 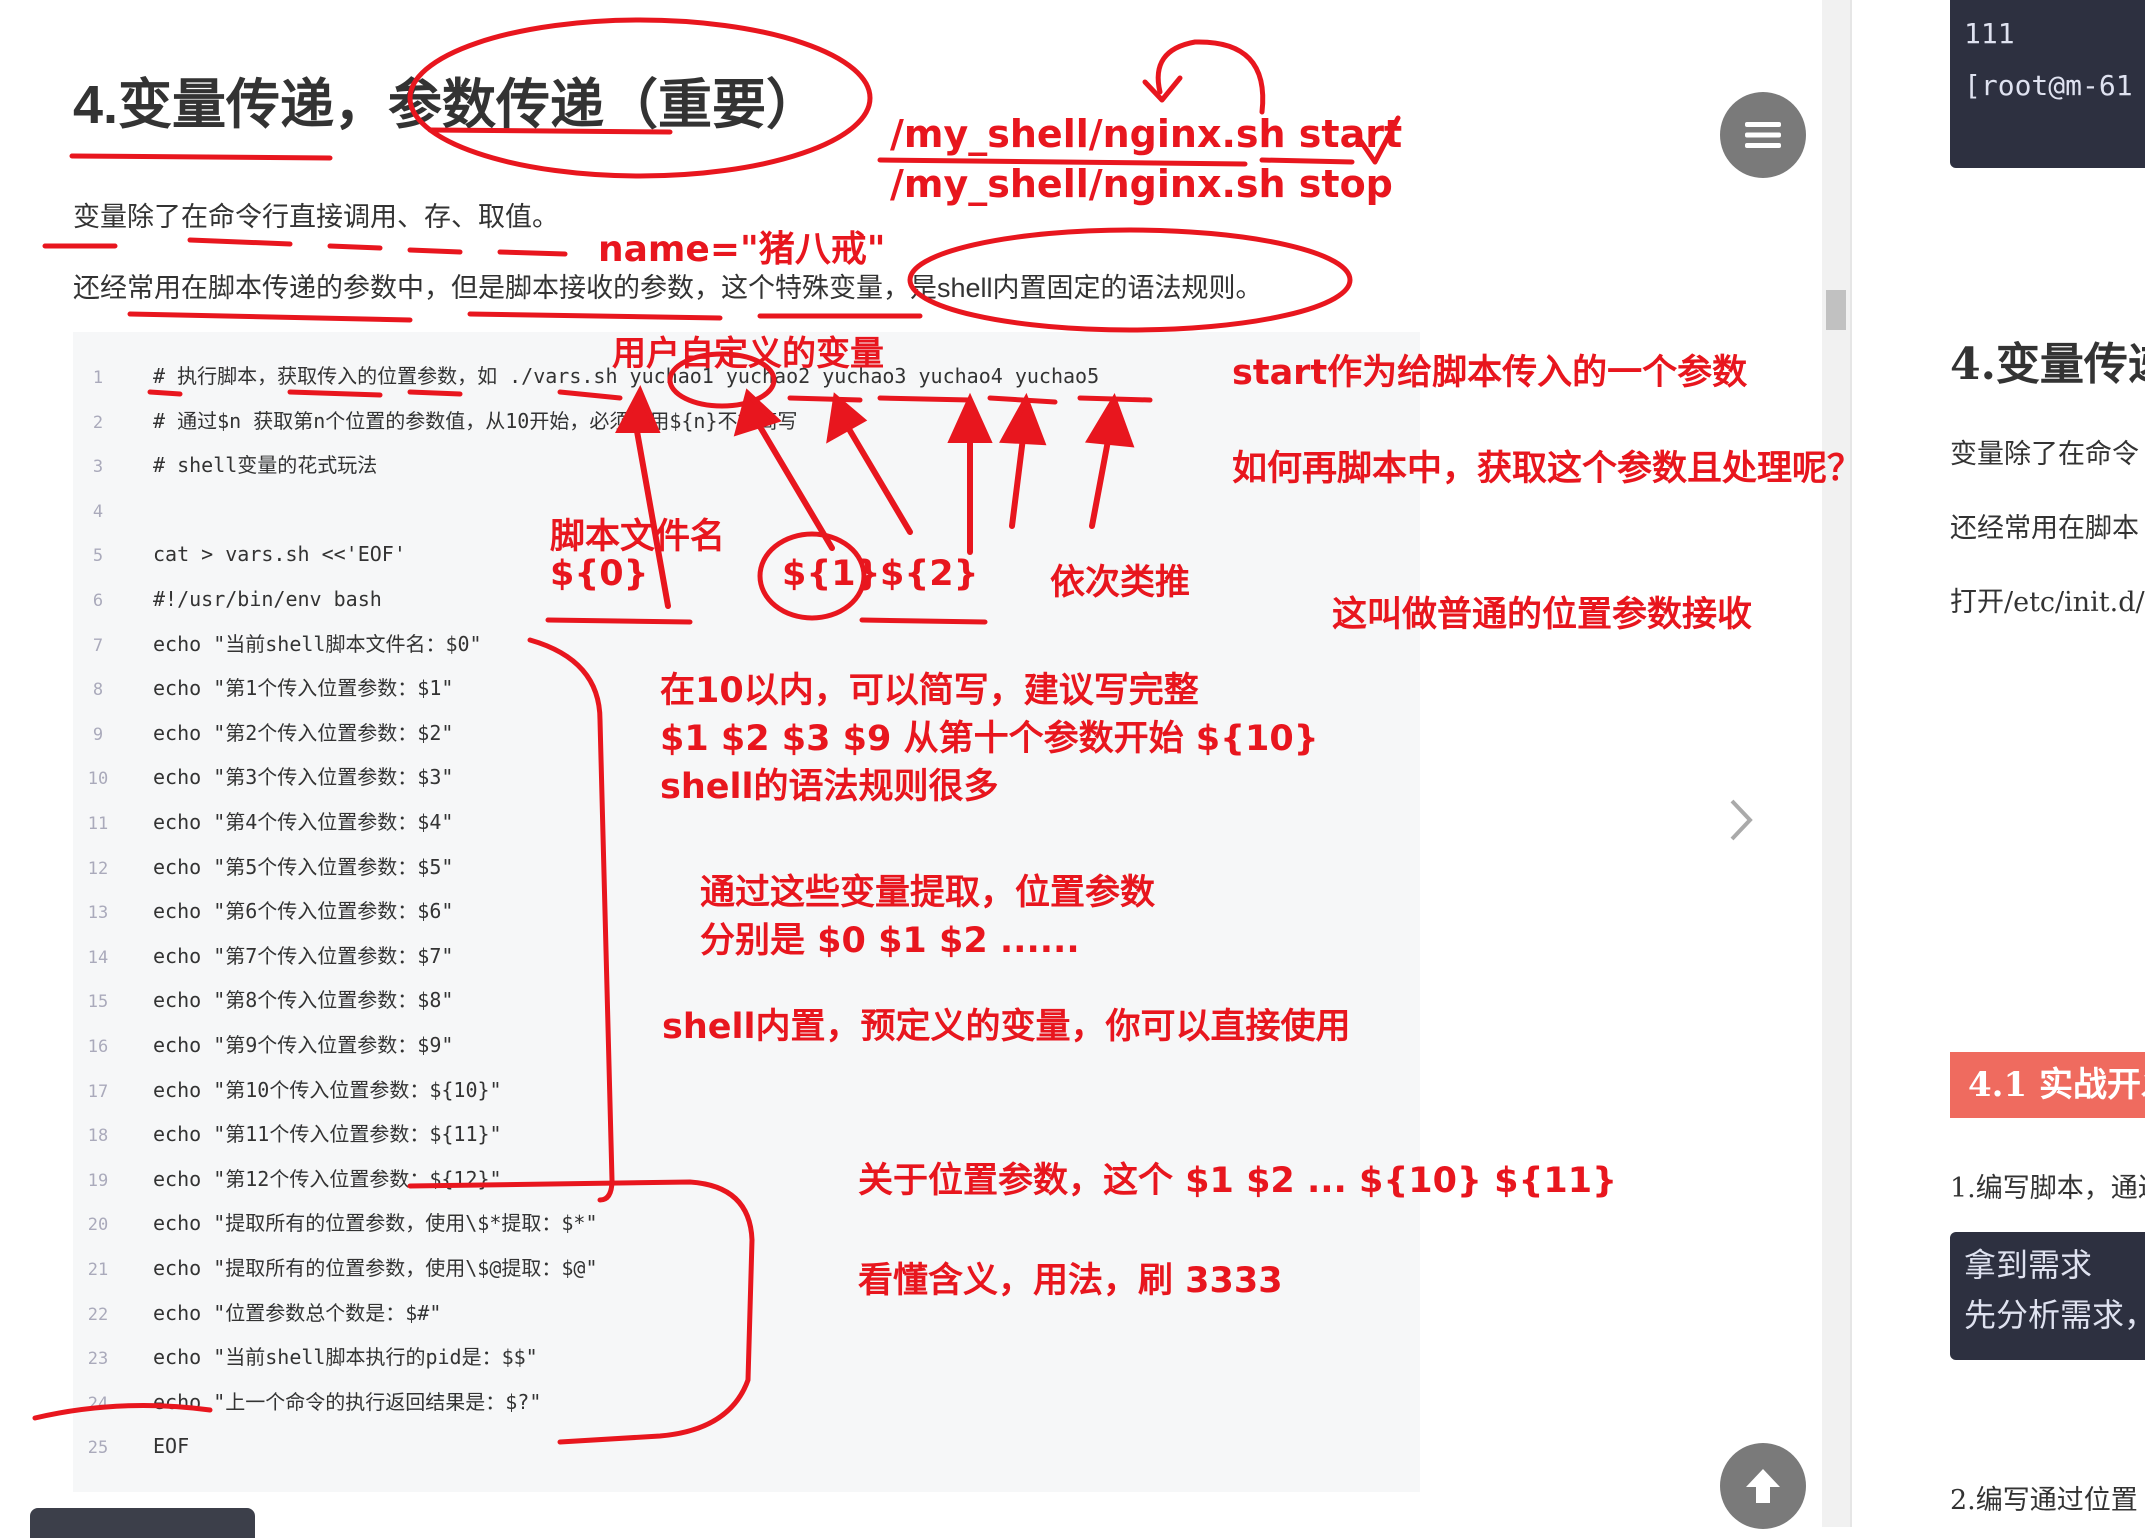 What do you see at coordinates (2044, 1500) in the screenshot?
I see `right-text: 2.编写通过位置` at bounding box center [2044, 1500].